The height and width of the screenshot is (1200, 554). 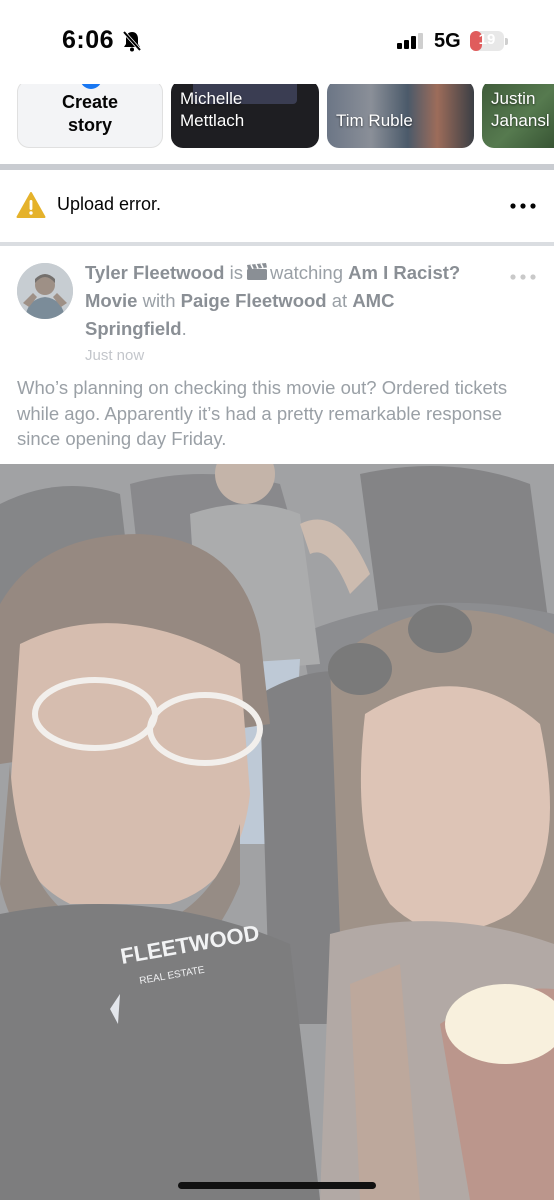 What do you see at coordinates (91, 86) in the screenshot?
I see `plus-icon` at bounding box center [91, 86].